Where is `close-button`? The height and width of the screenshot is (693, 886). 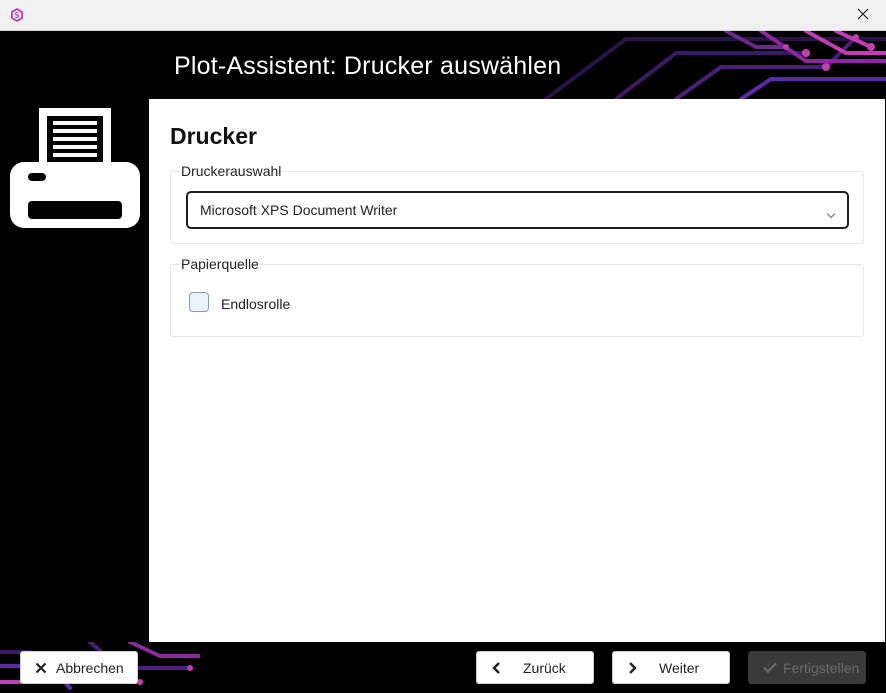 close-button is located at coordinates (863, 15).